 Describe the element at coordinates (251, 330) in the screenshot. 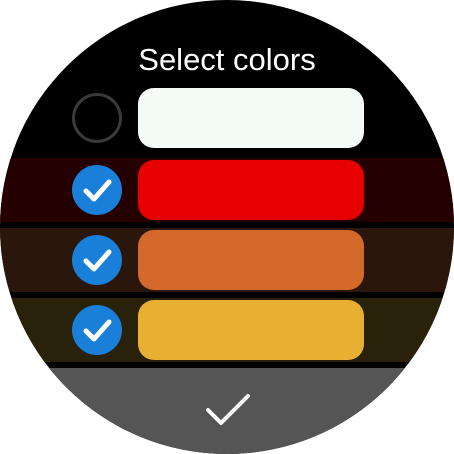

I see `color-swatch-yellow` at that location.